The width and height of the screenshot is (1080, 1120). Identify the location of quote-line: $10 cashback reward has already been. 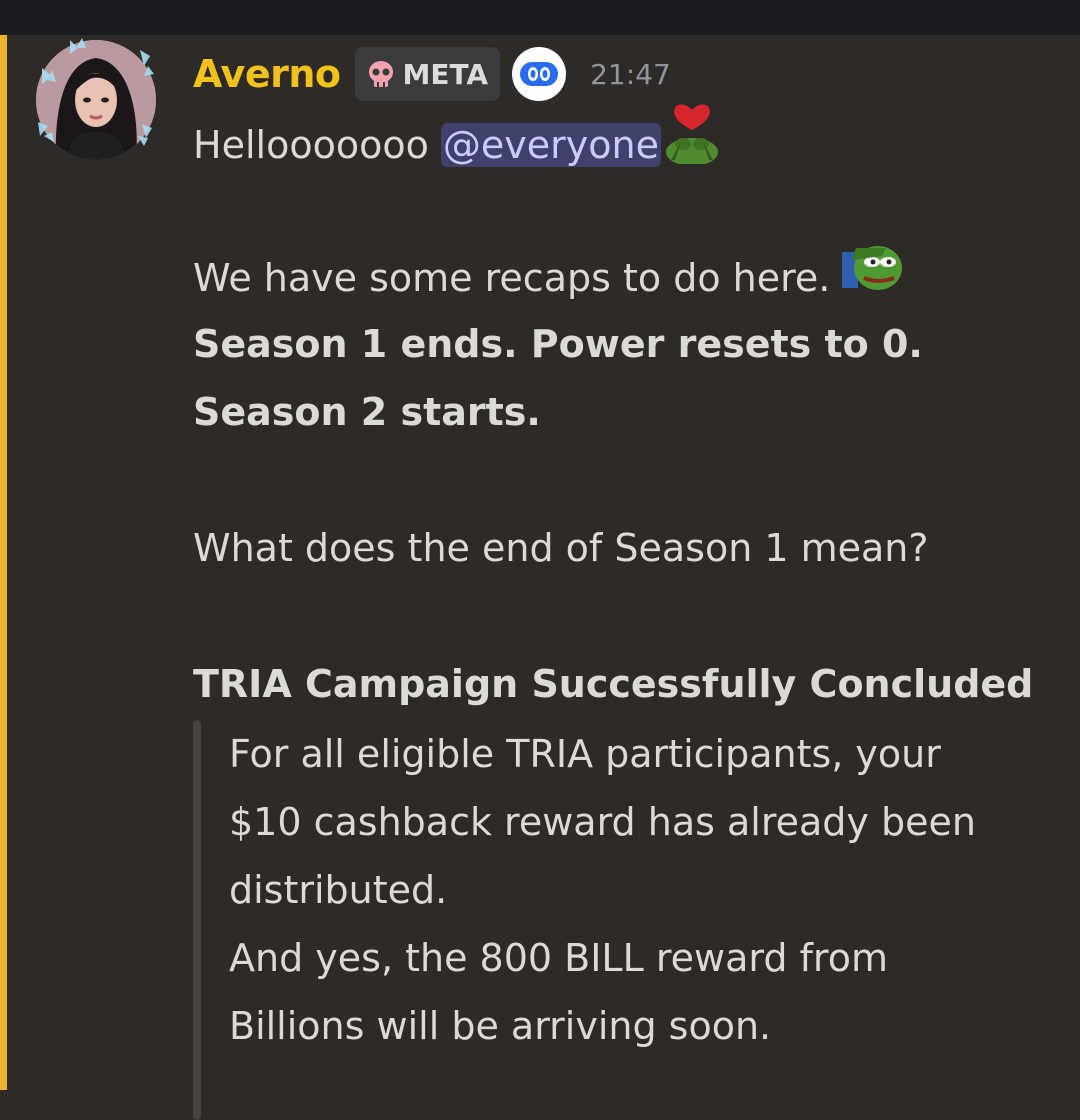
(602, 822).